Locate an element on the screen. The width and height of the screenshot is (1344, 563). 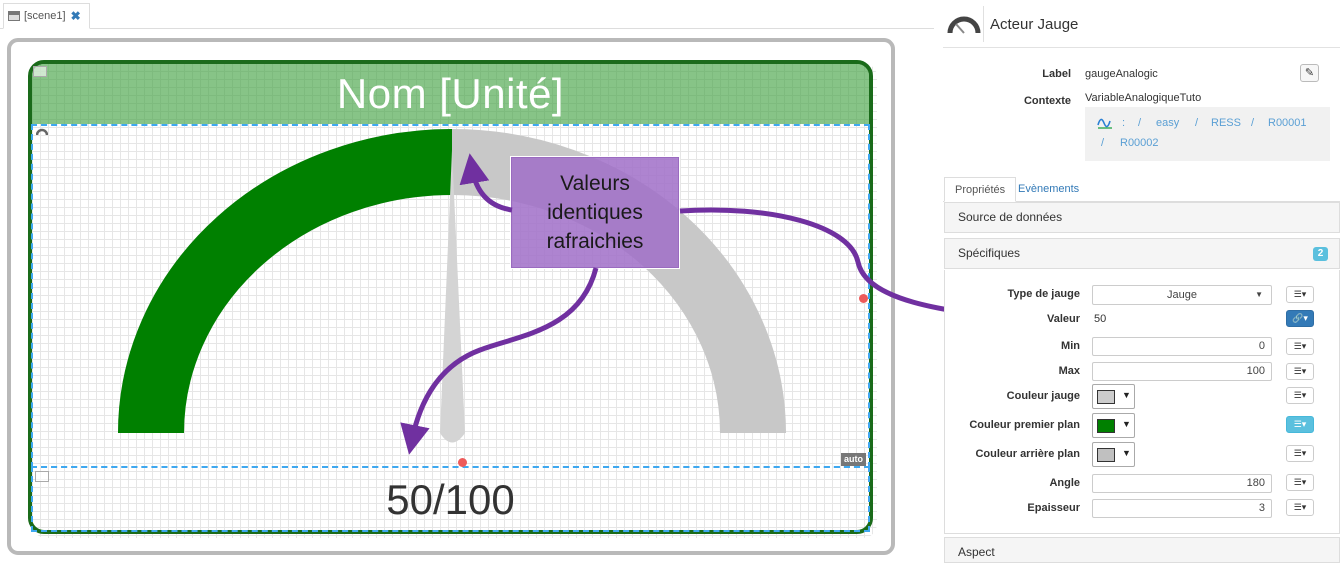
scene-tab-label: [scene1] is located at coordinates (45, 16).